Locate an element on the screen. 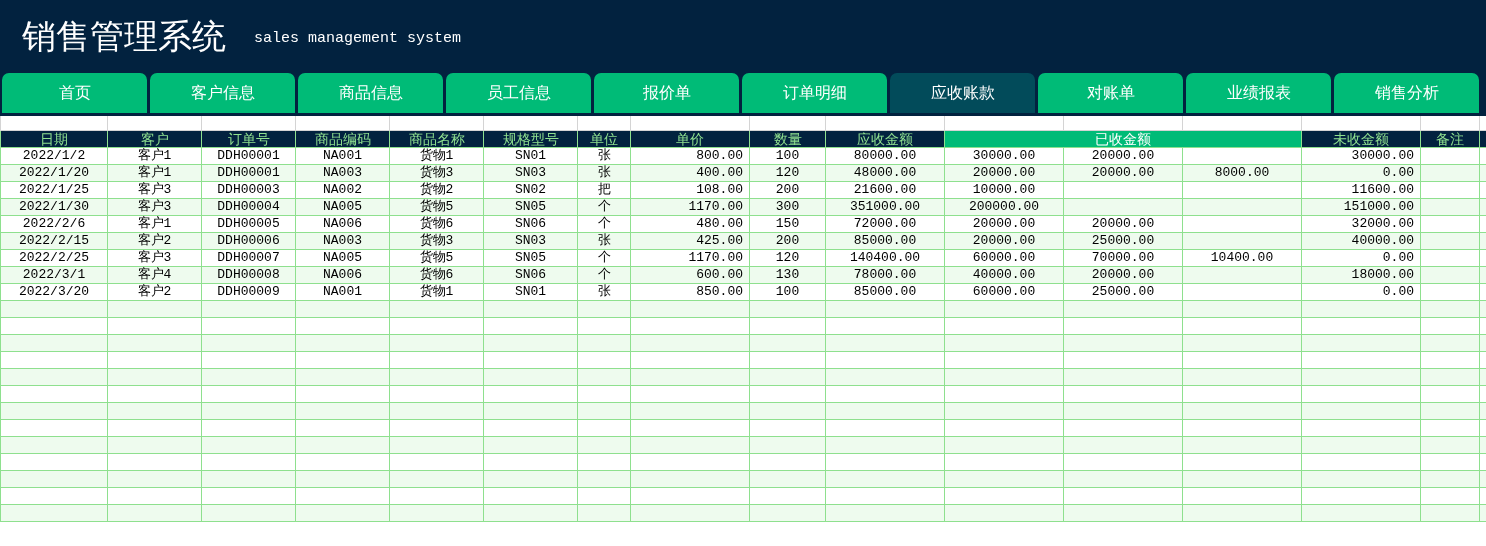 The image size is (1486, 546). table-cell: NA006 is located at coordinates (342, 224).